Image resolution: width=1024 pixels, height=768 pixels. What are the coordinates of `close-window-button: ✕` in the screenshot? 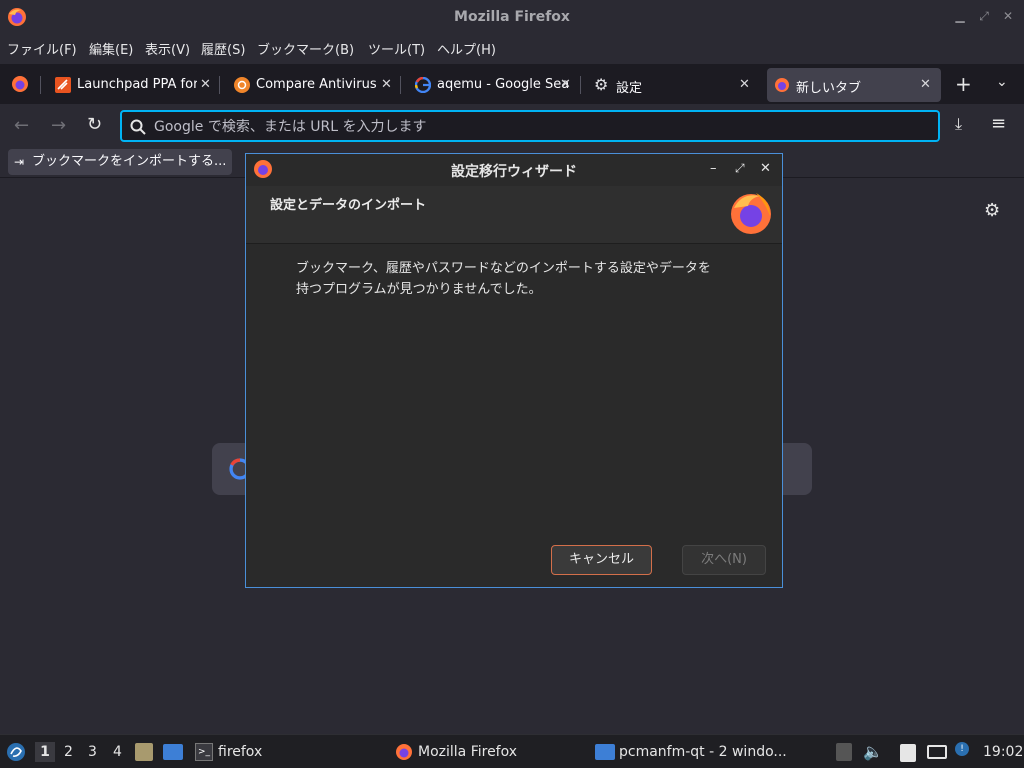 It's located at (1008, 16).